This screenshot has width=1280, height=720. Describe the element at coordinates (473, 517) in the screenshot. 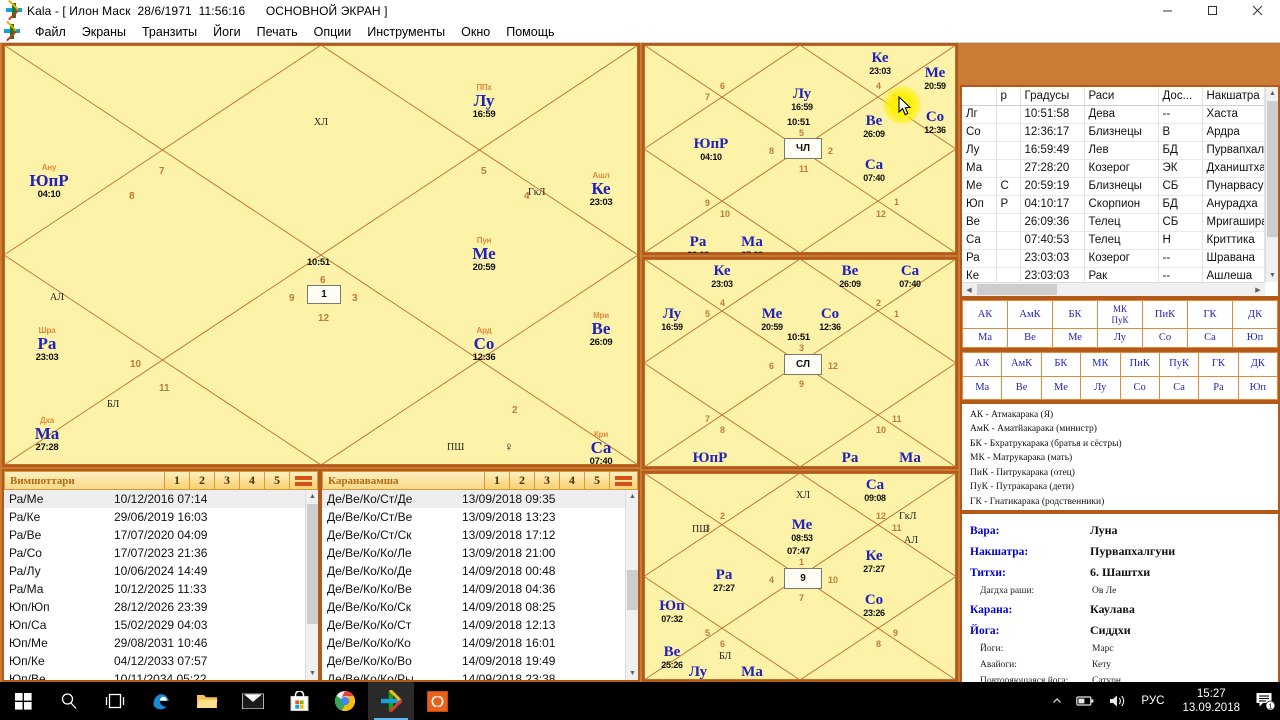

I see `dasha-row: Де/Ве/Ко/Ст/Ве 13/09/2018 13:23` at that location.